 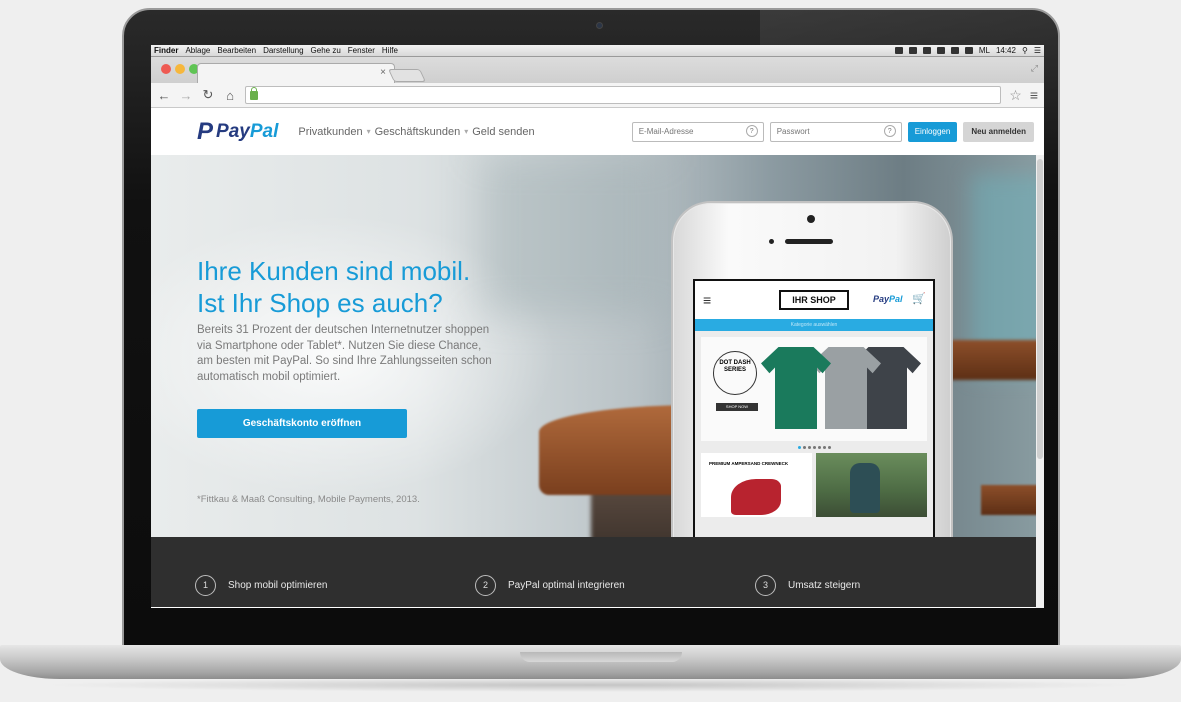 I want to click on address-bar, so click(x=623, y=95).